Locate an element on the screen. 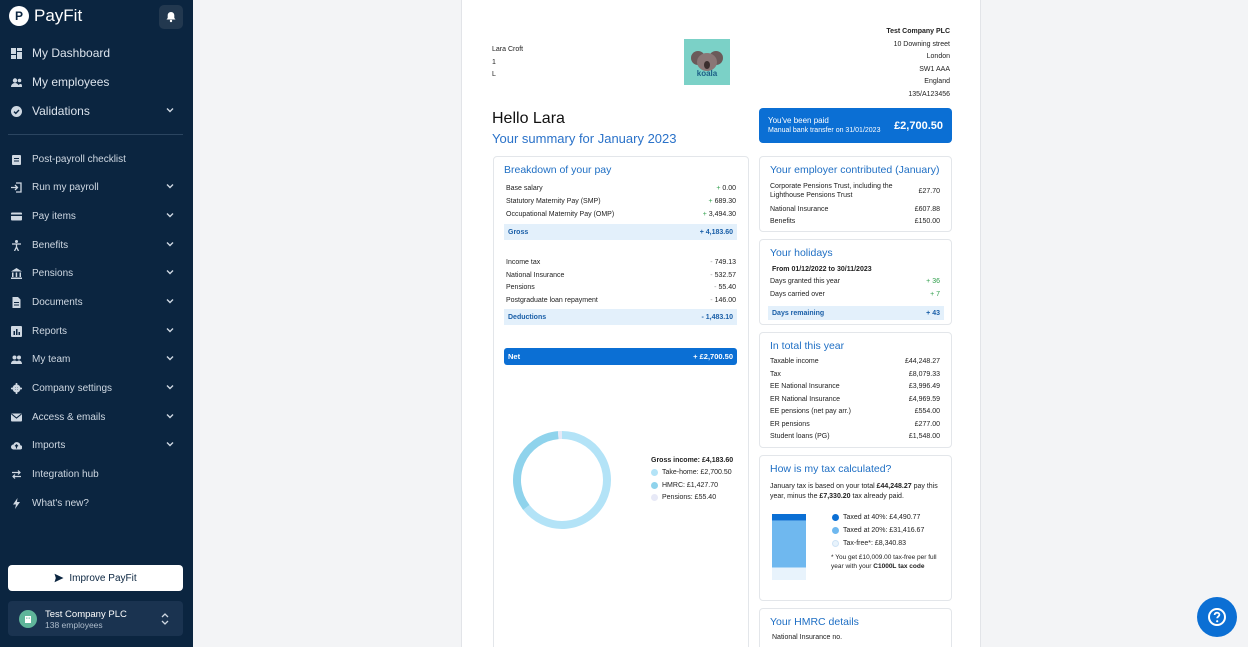  hmrc-details-card: Your HMRC details National Insurance no. is located at coordinates (855, 627).